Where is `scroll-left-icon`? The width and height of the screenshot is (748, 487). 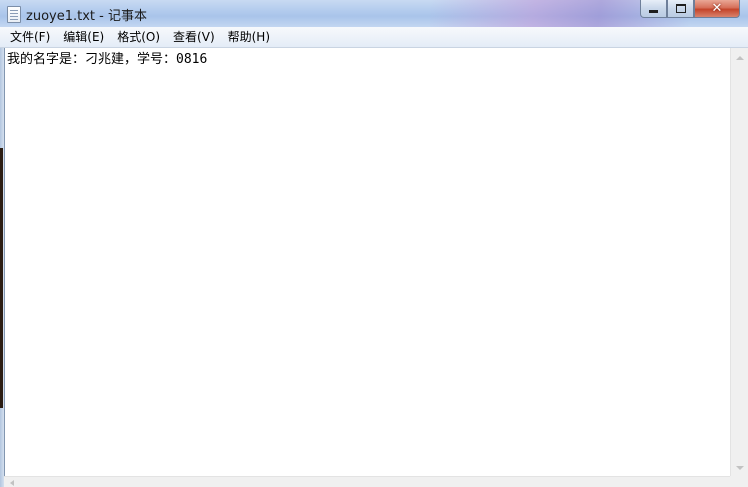 scroll-left-icon is located at coordinates (12, 483).